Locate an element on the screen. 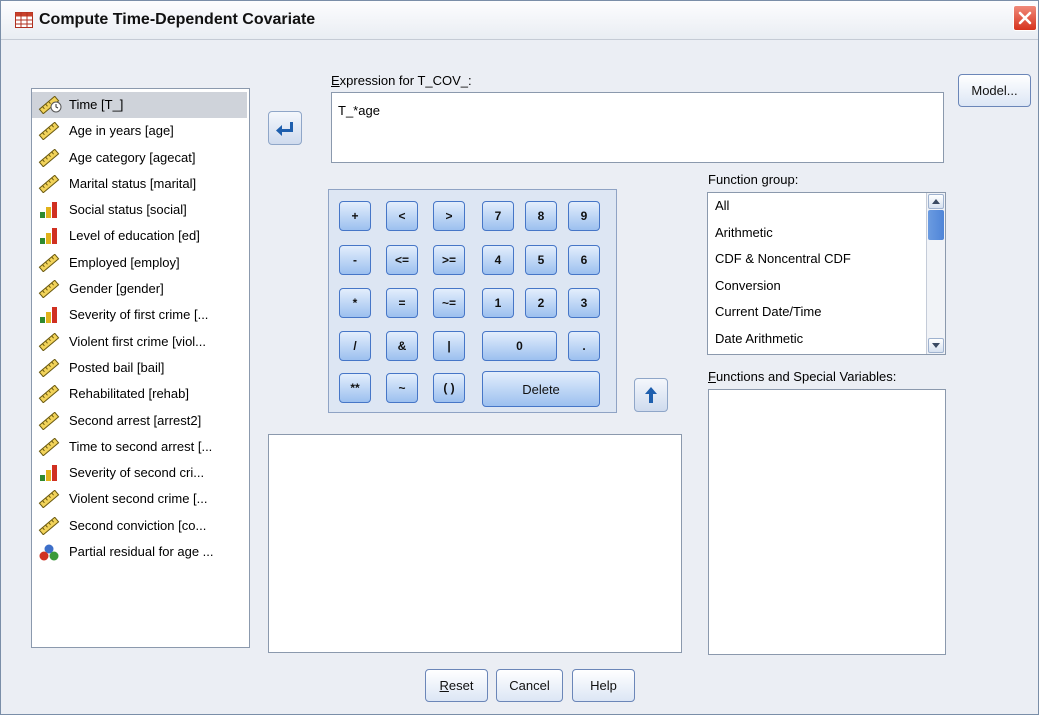 The image size is (1039, 715). variable-item: Time [T_] is located at coordinates (139, 105).